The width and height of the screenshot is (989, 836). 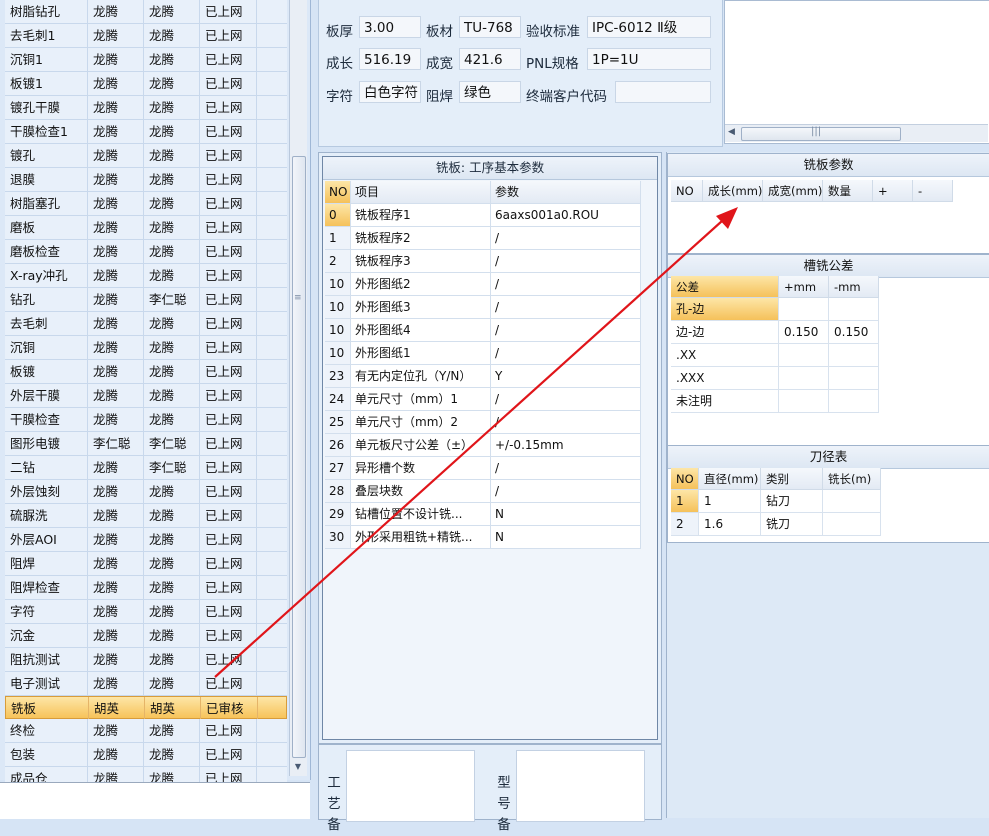 What do you see at coordinates (483, 238) in the screenshot?
I see `param-row: 1 铣板程序2/` at bounding box center [483, 238].